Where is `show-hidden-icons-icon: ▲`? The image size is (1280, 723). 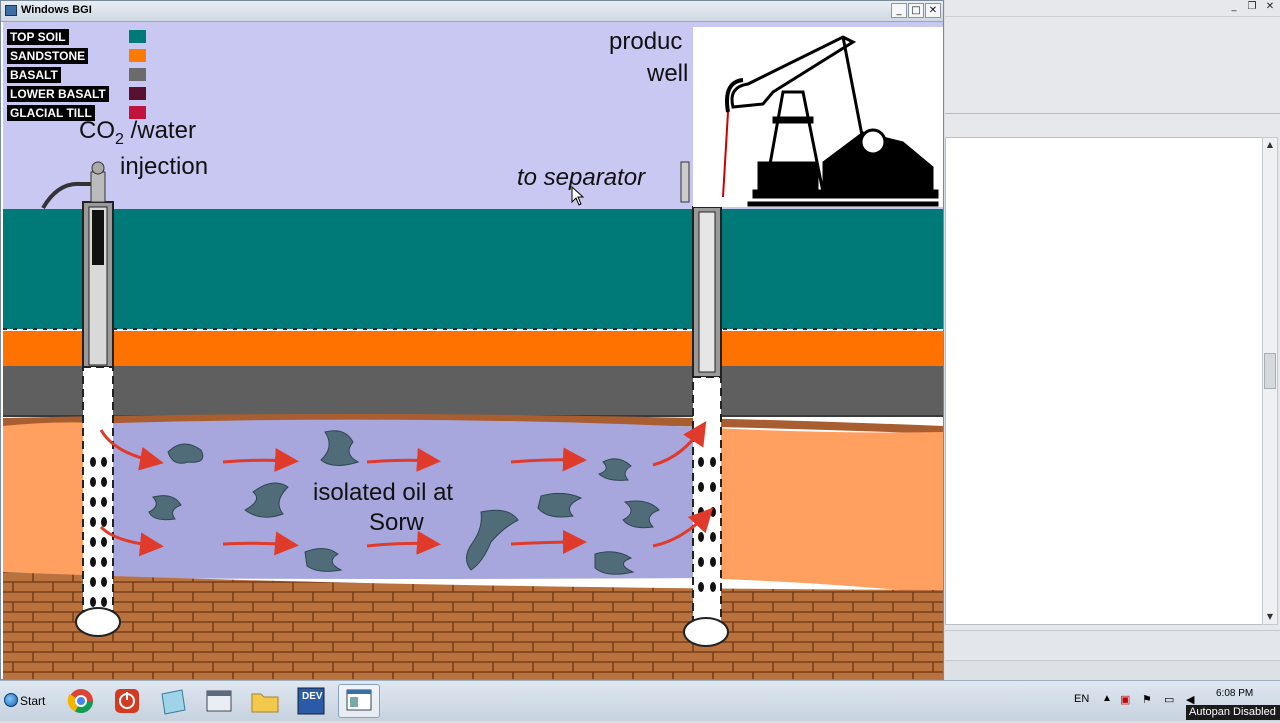 show-hidden-icons-icon: ▲ is located at coordinates (1107, 698).